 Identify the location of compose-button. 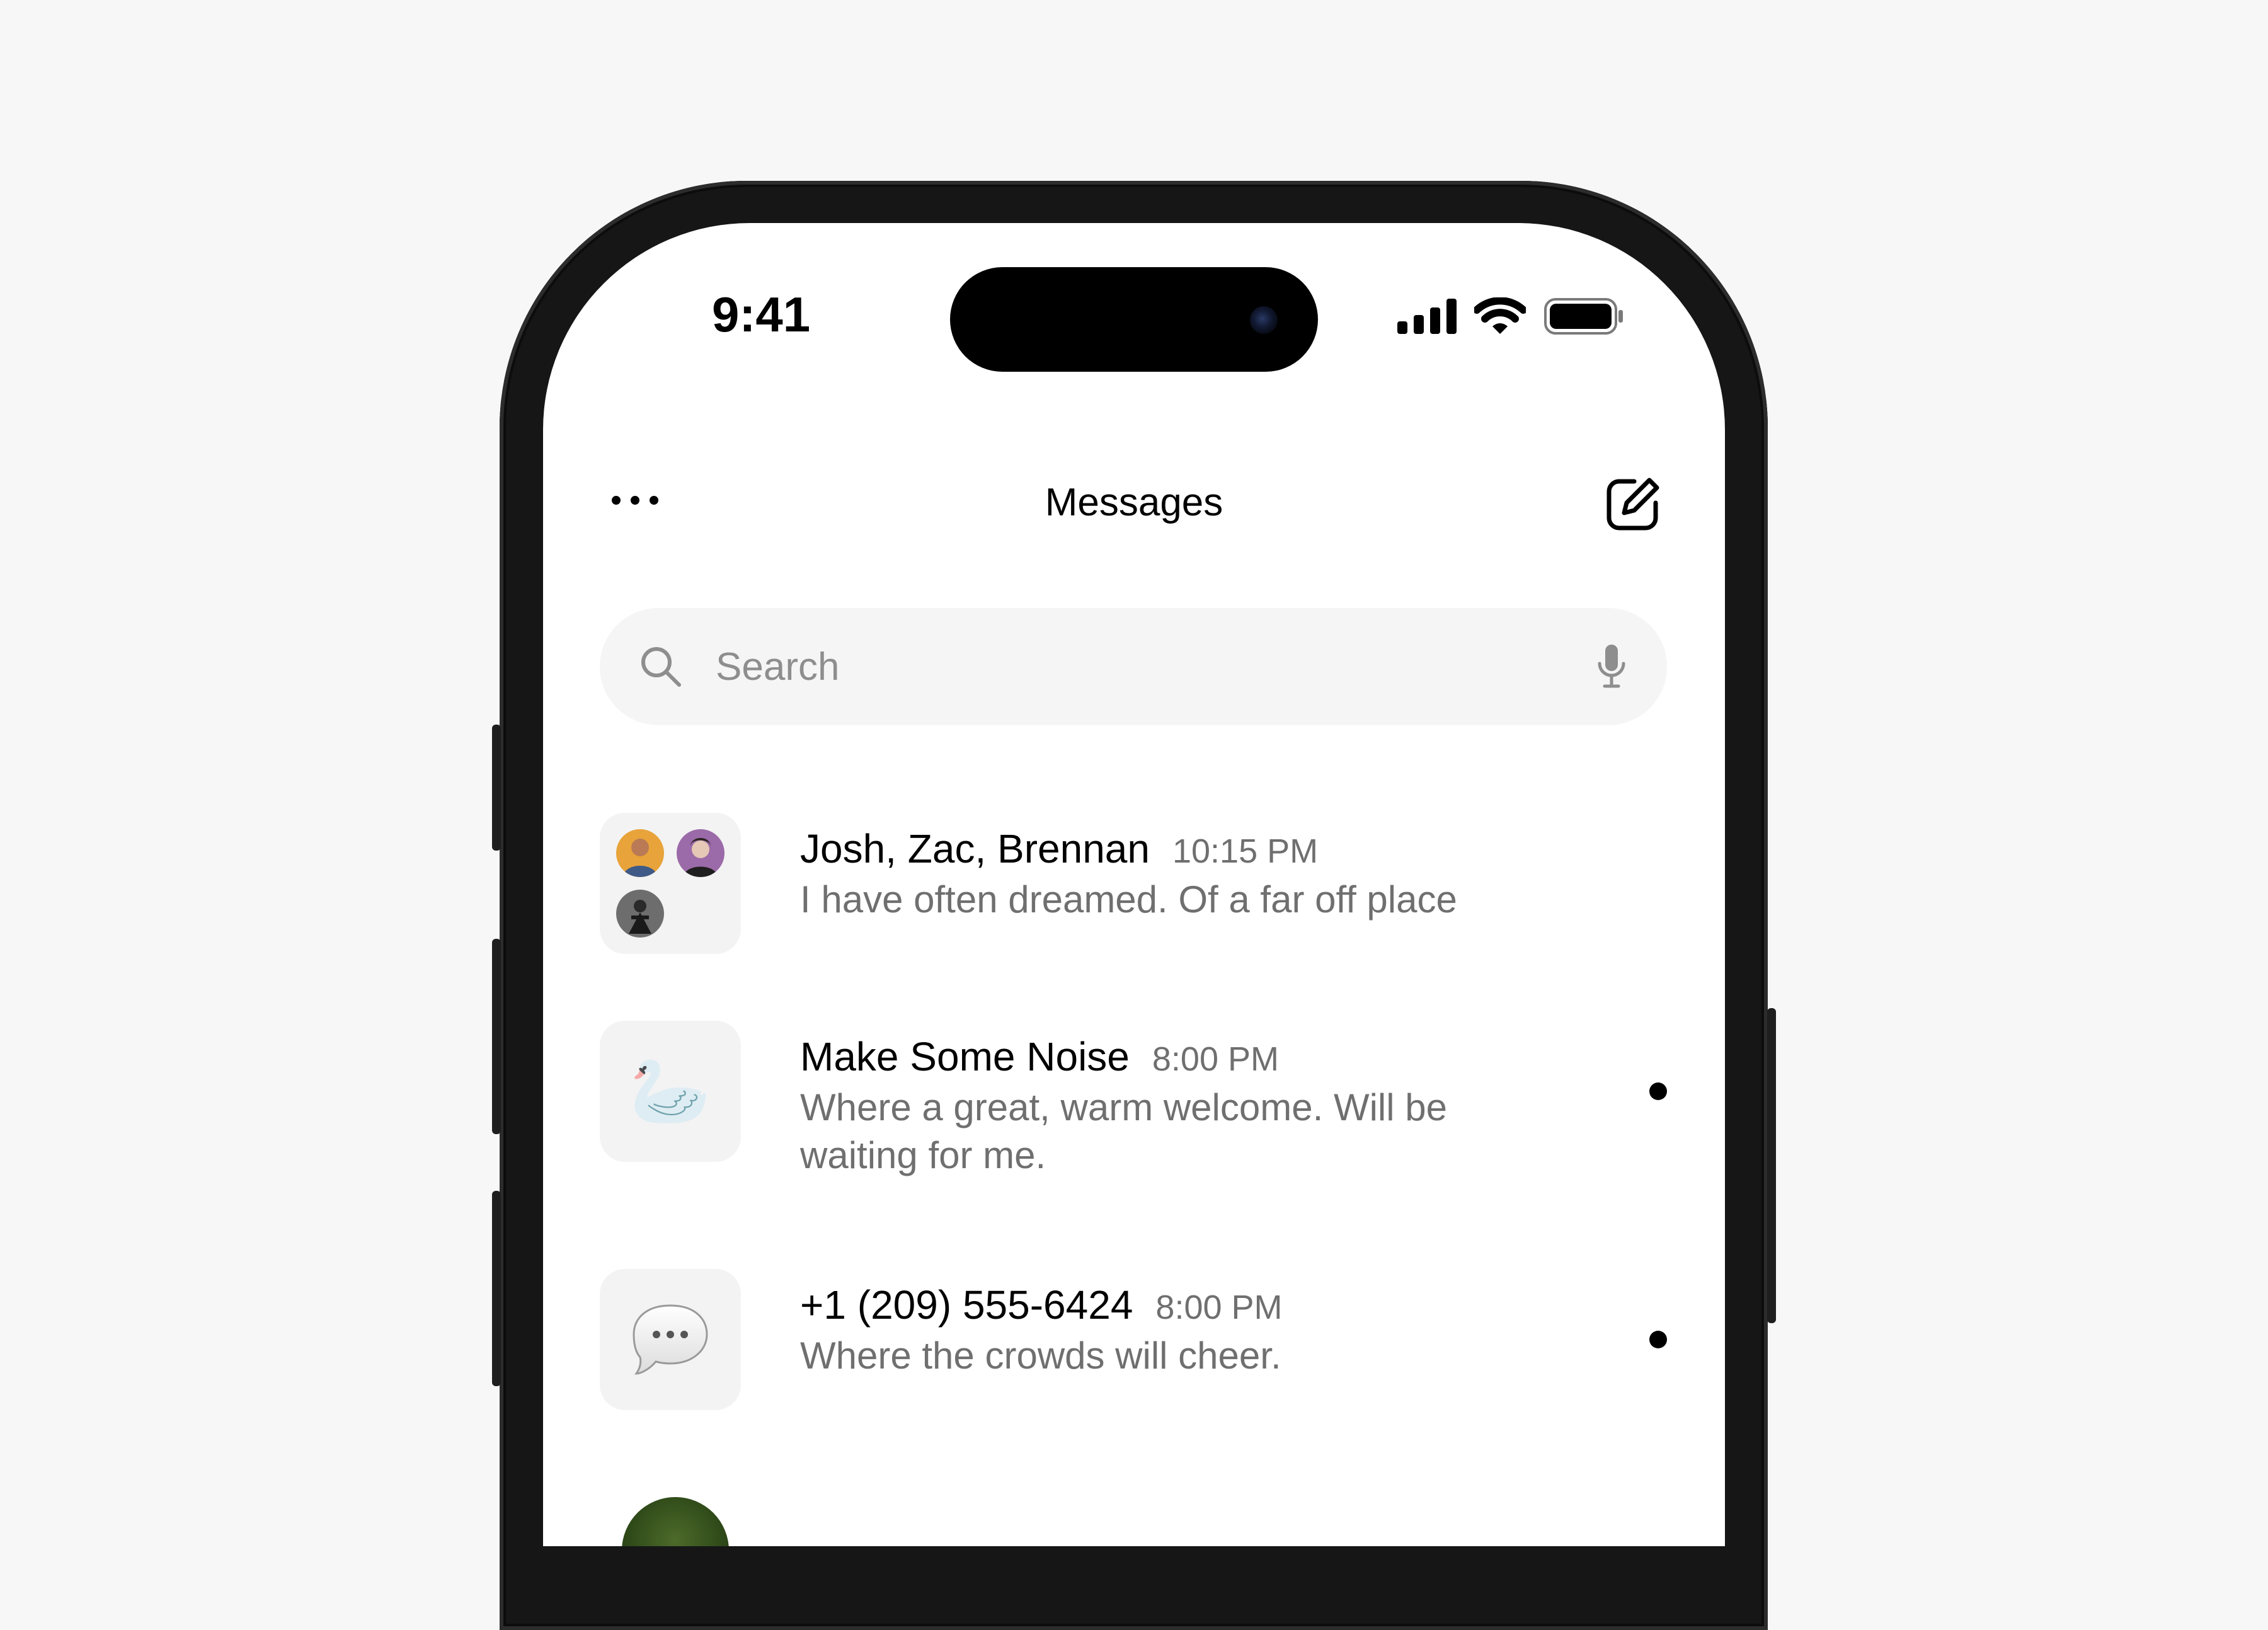
(1633, 504).